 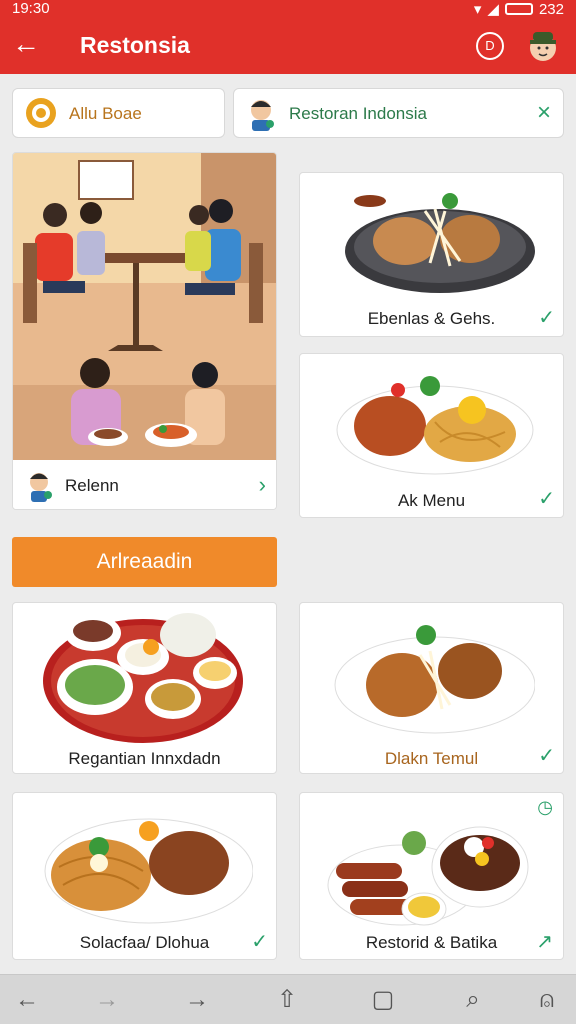 What do you see at coordinates (477, 9) in the screenshot?
I see `wifi-icon: ▾` at bounding box center [477, 9].